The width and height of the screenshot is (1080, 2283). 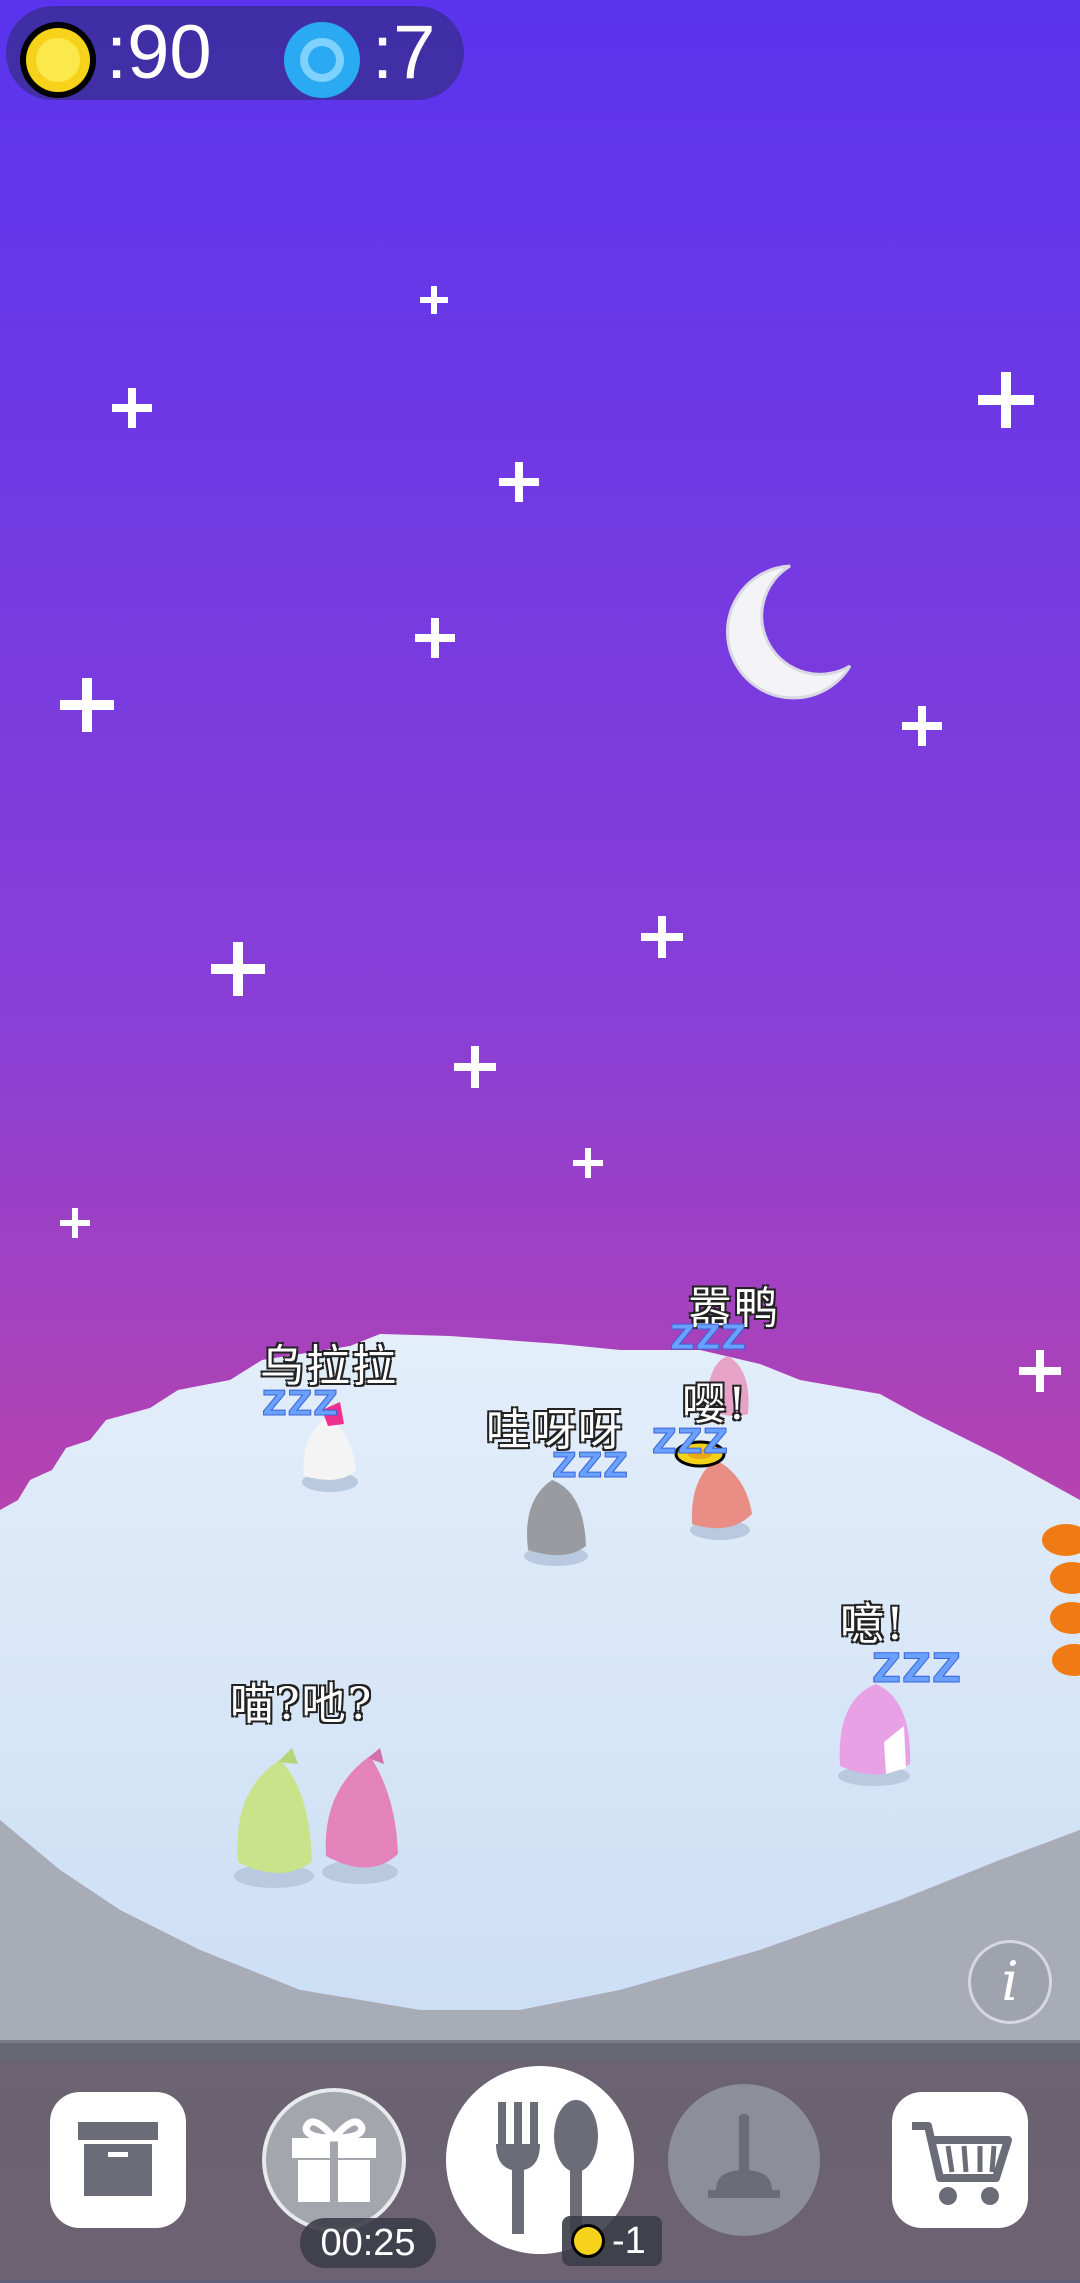 I want to click on feed-cost-value: -1, so click(x=629, y=2241).